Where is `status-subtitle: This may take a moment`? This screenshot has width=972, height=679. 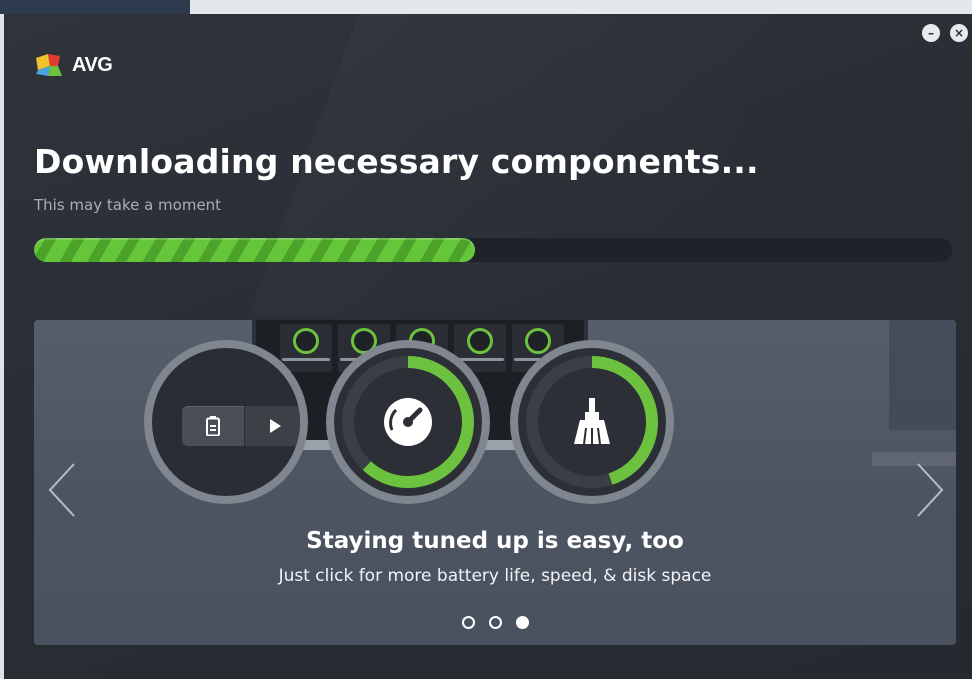
status-subtitle: This may take a moment is located at coordinates (128, 205).